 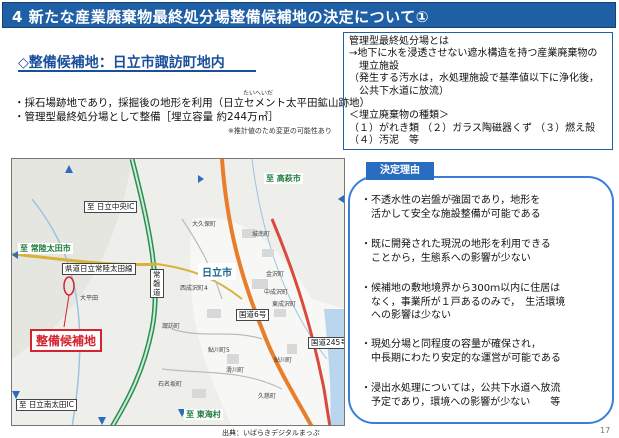 What do you see at coordinates (326, 343) in the screenshot?
I see `map-label-route245: 国道245号` at bounding box center [326, 343].